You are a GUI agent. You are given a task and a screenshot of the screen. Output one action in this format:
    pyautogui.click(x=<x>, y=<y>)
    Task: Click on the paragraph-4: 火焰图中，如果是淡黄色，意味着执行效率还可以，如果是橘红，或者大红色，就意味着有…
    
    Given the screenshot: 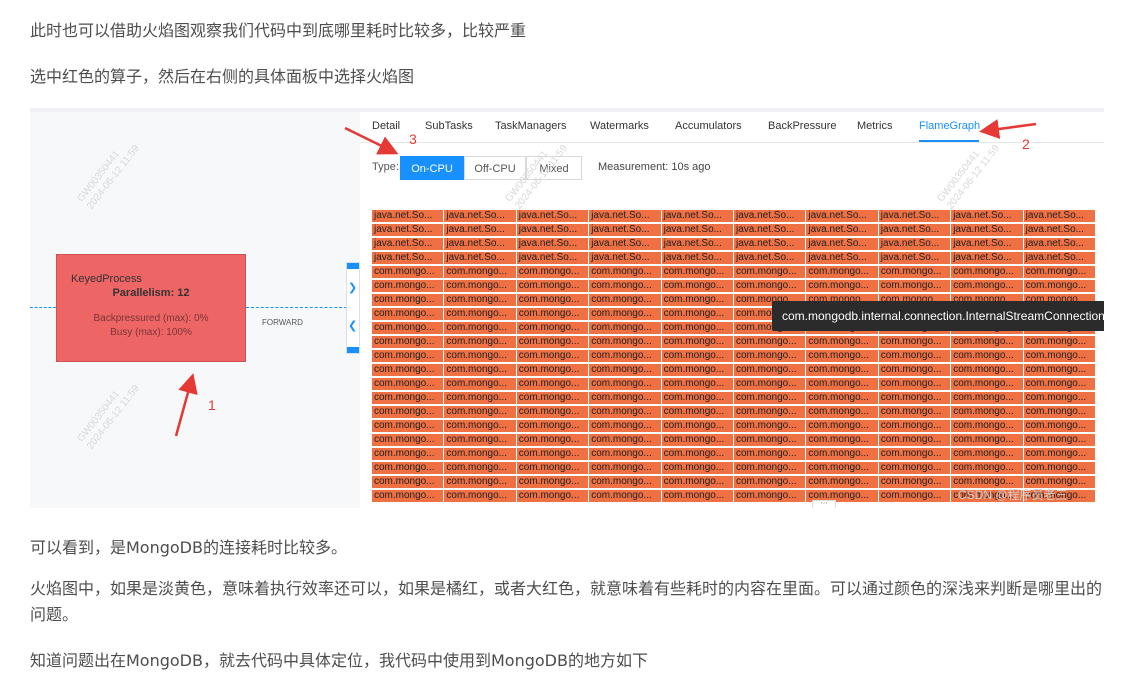 What is the action you would take?
    pyautogui.click(x=566, y=601)
    